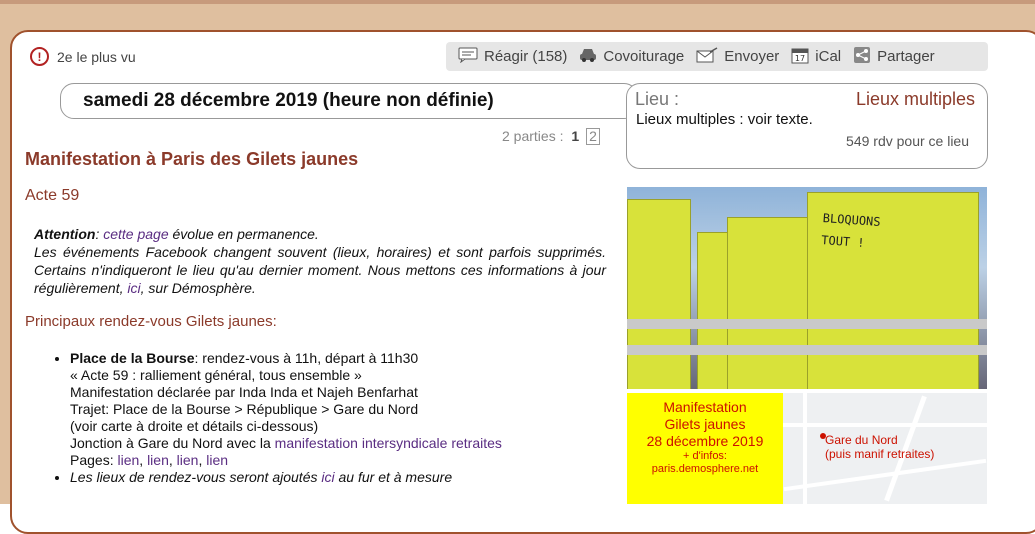 The width and height of the screenshot is (1035, 534). I want to click on event-subtitle: Acte 59, so click(52, 195).